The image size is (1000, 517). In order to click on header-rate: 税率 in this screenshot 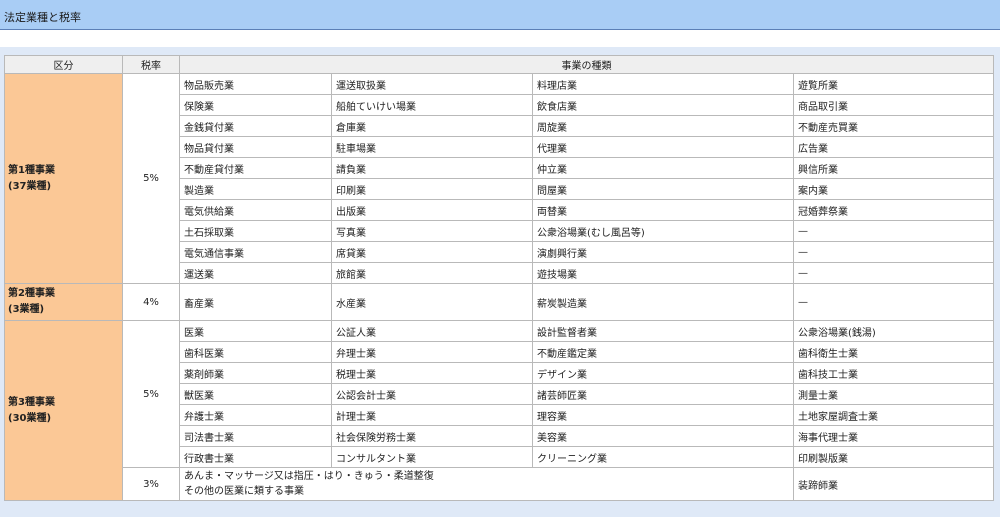, I will do `click(151, 64)`.